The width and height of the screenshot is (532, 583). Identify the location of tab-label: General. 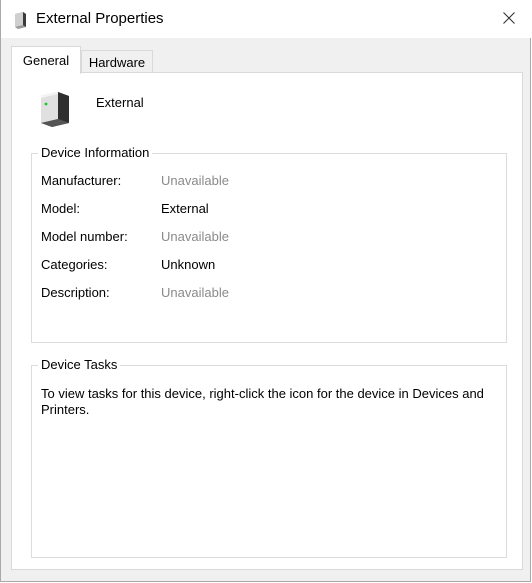
(46, 60).